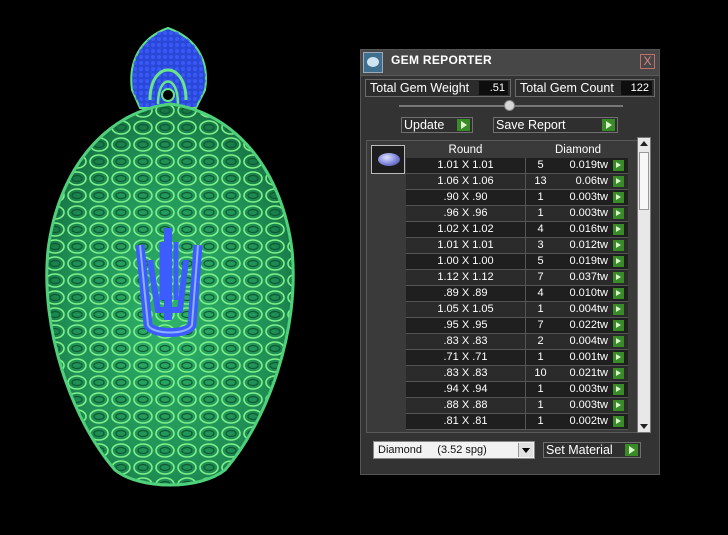  What do you see at coordinates (540, 373) in the screenshot?
I see `gem-count-cell: 10` at bounding box center [540, 373].